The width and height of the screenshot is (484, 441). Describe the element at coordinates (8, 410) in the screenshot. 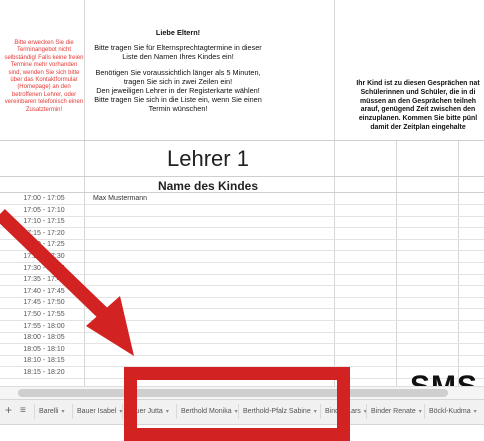

I see `add-sheet-icon: +` at that location.